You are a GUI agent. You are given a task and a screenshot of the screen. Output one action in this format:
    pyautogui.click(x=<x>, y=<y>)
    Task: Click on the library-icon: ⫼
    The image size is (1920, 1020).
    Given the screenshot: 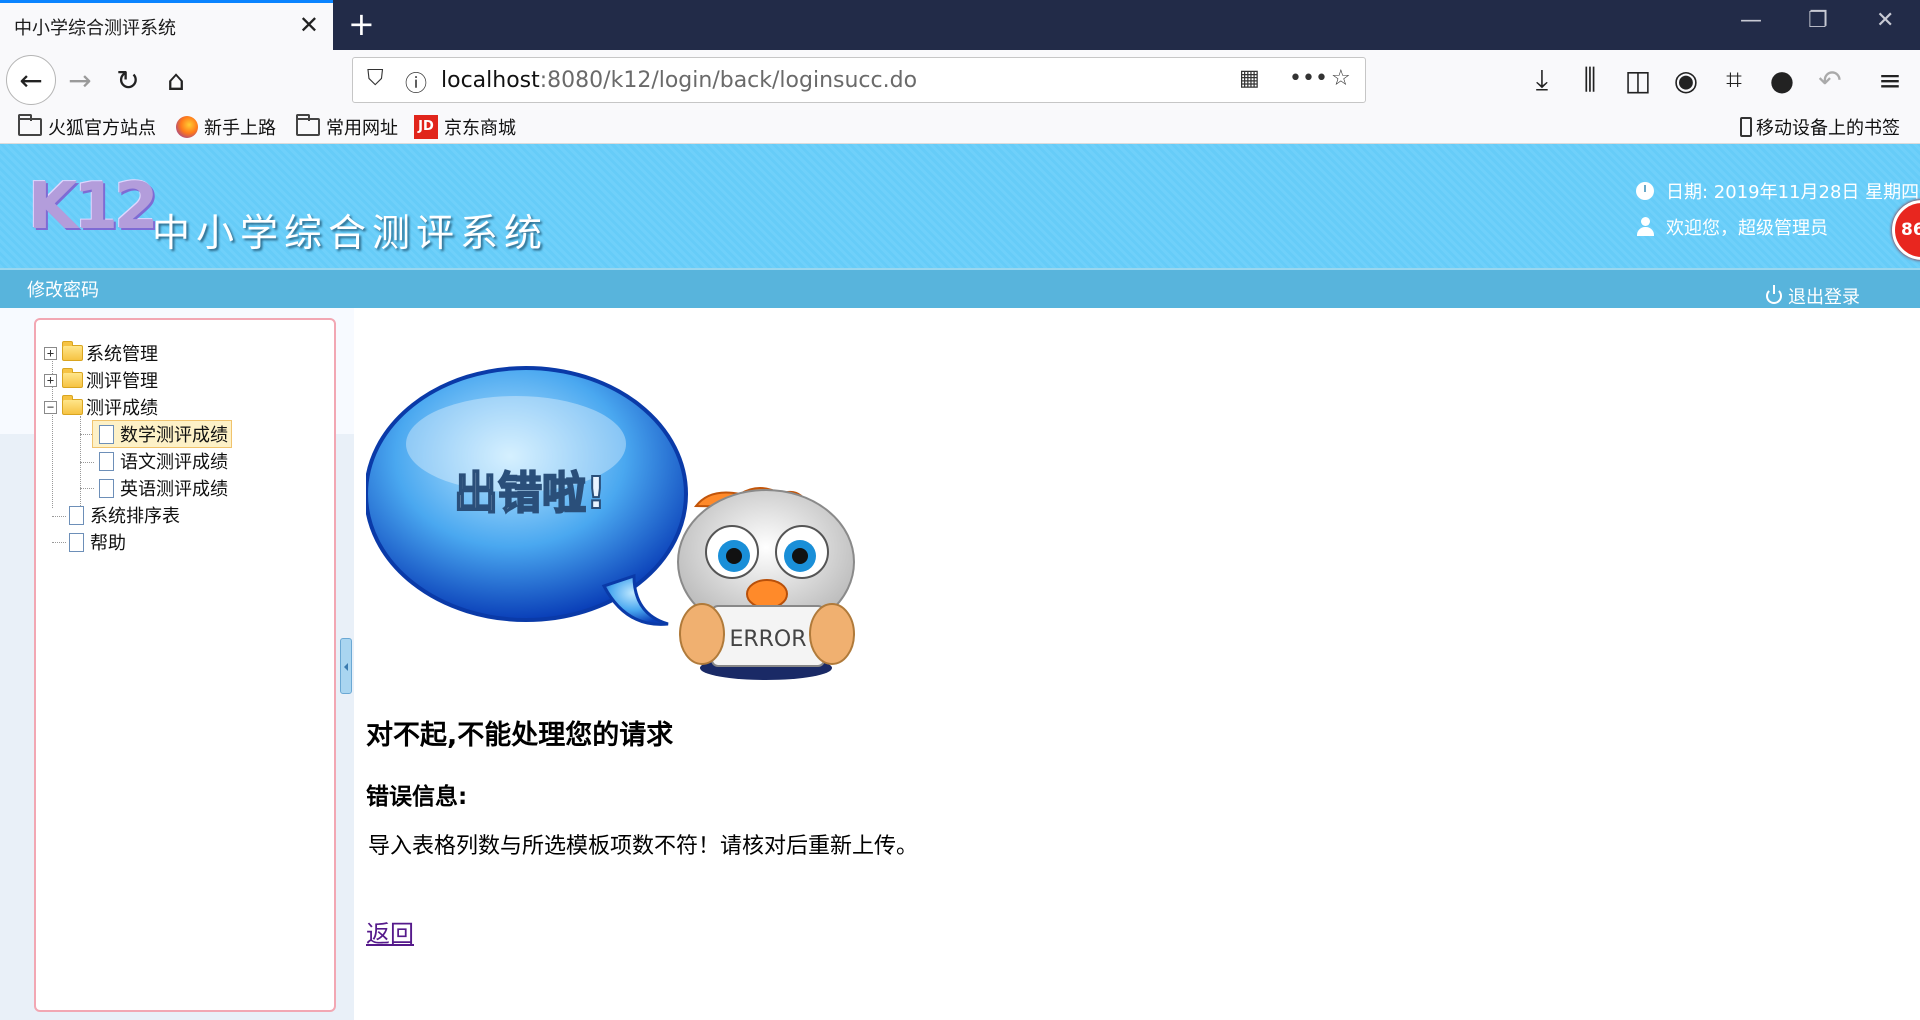 What is the action you would take?
    pyautogui.click(x=1590, y=79)
    